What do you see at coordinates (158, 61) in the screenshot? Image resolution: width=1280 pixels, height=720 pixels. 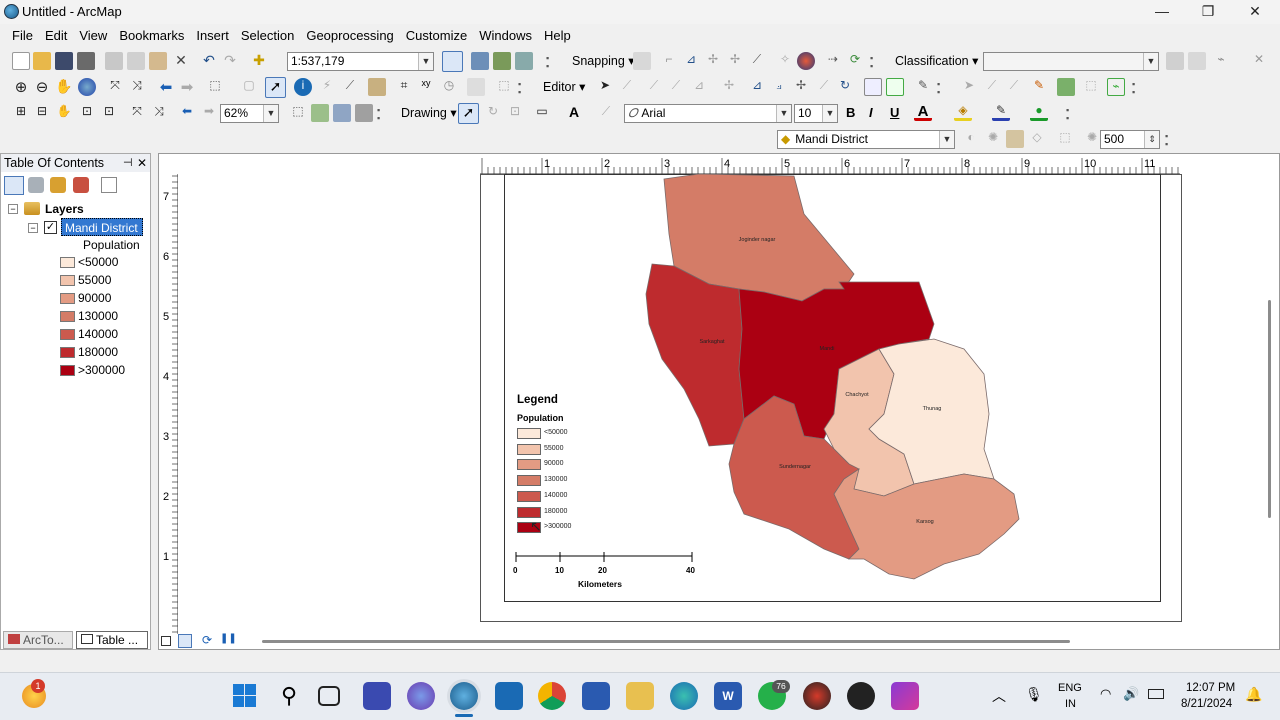 I see `paste-icon` at bounding box center [158, 61].